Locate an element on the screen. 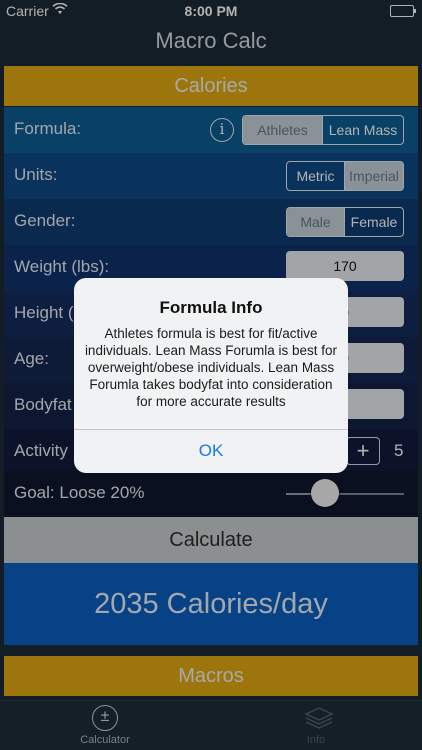  alert-title: Formula Info is located at coordinates (211, 307).